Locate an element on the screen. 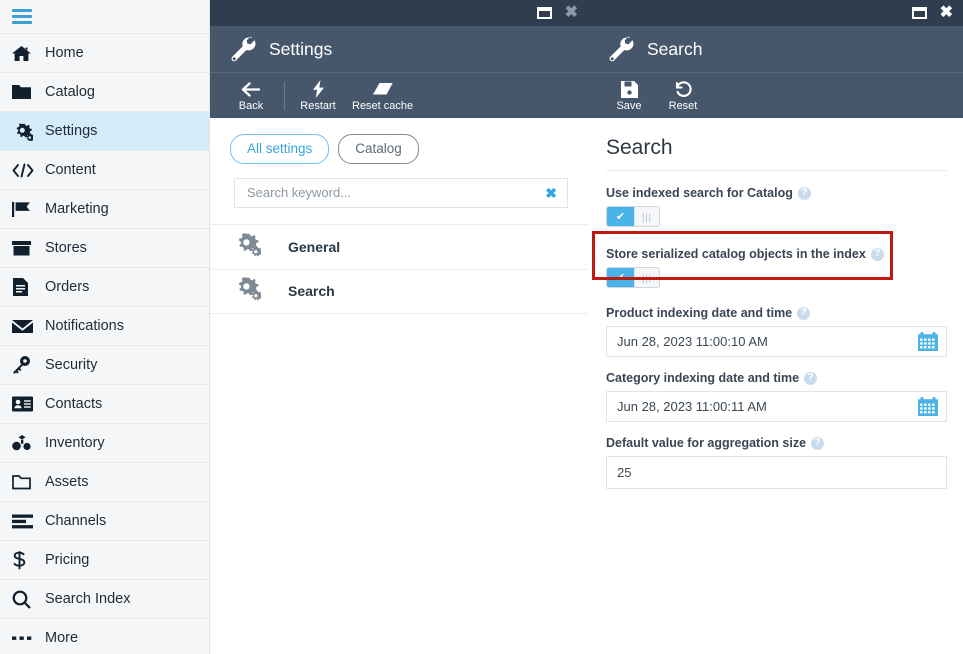  default-aggregation-size-input: 25 is located at coordinates (776, 472).